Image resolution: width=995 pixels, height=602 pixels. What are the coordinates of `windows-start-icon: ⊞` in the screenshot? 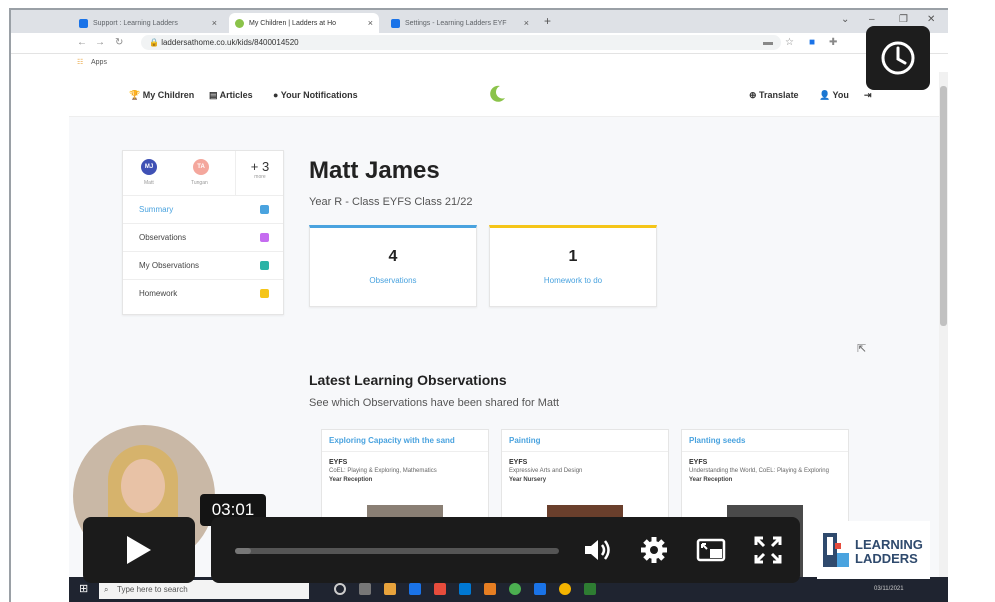 It's located at (83, 588).